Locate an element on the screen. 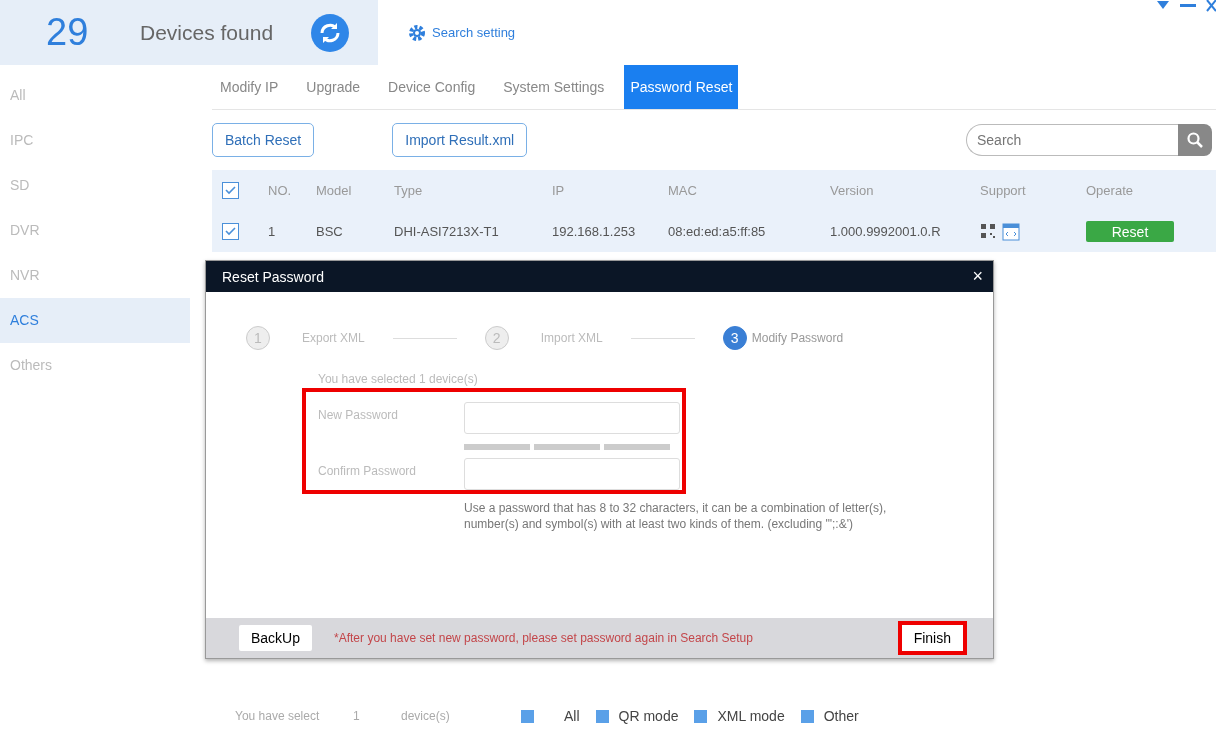 Image resolution: width=1216 pixels, height=736 pixels. column-header: Operate is located at coordinates (1110, 190).